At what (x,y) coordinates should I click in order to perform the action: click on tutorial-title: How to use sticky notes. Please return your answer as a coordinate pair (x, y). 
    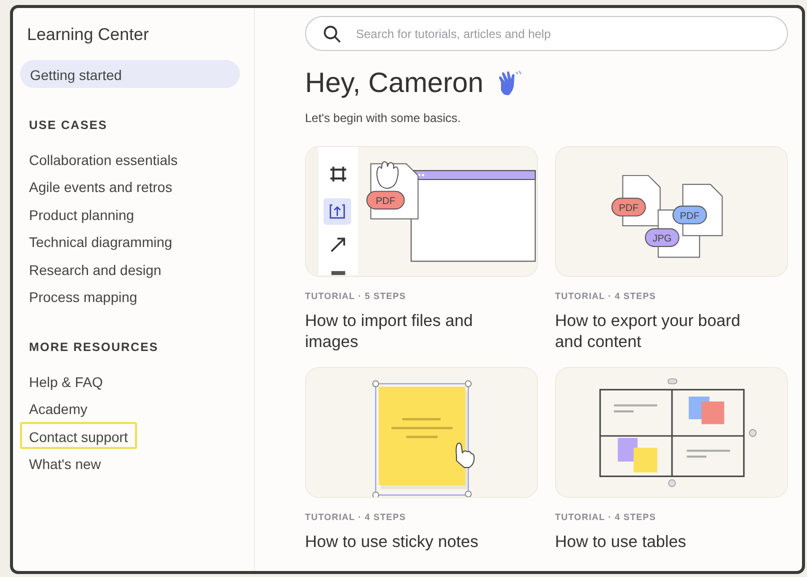
    Looking at the image, I should click on (392, 542).